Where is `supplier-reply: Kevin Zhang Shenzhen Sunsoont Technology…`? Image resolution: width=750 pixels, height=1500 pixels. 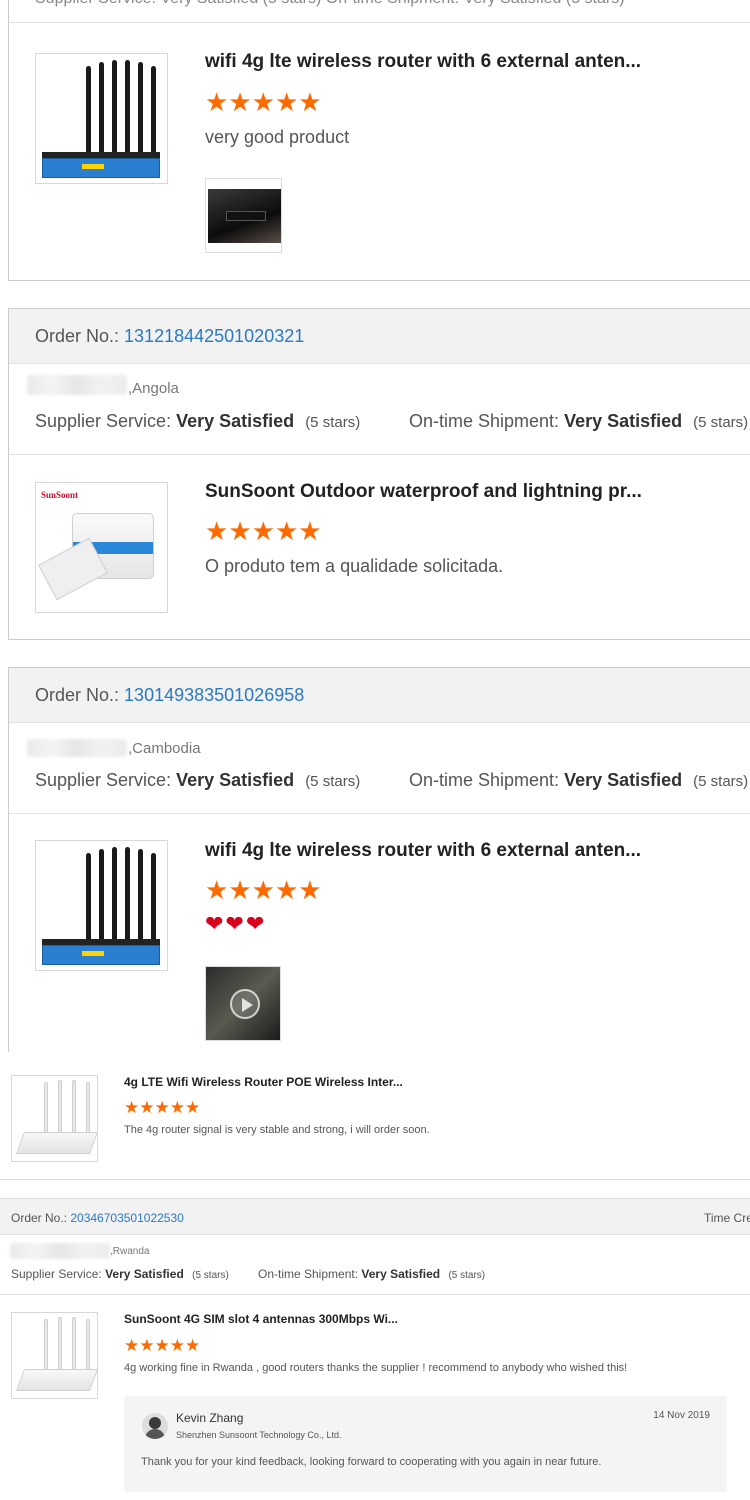 supplier-reply: Kevin Zhang Shenzhen Sunsoont Technology… is located at coordinates (425, 1444).